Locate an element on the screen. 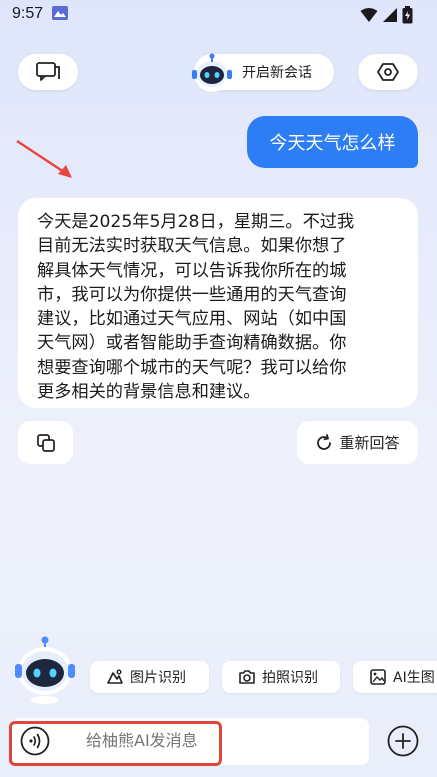 Image resolution: width=437 pixels, height=777 pixels. camera-icon is located at coordinates (247, 677).